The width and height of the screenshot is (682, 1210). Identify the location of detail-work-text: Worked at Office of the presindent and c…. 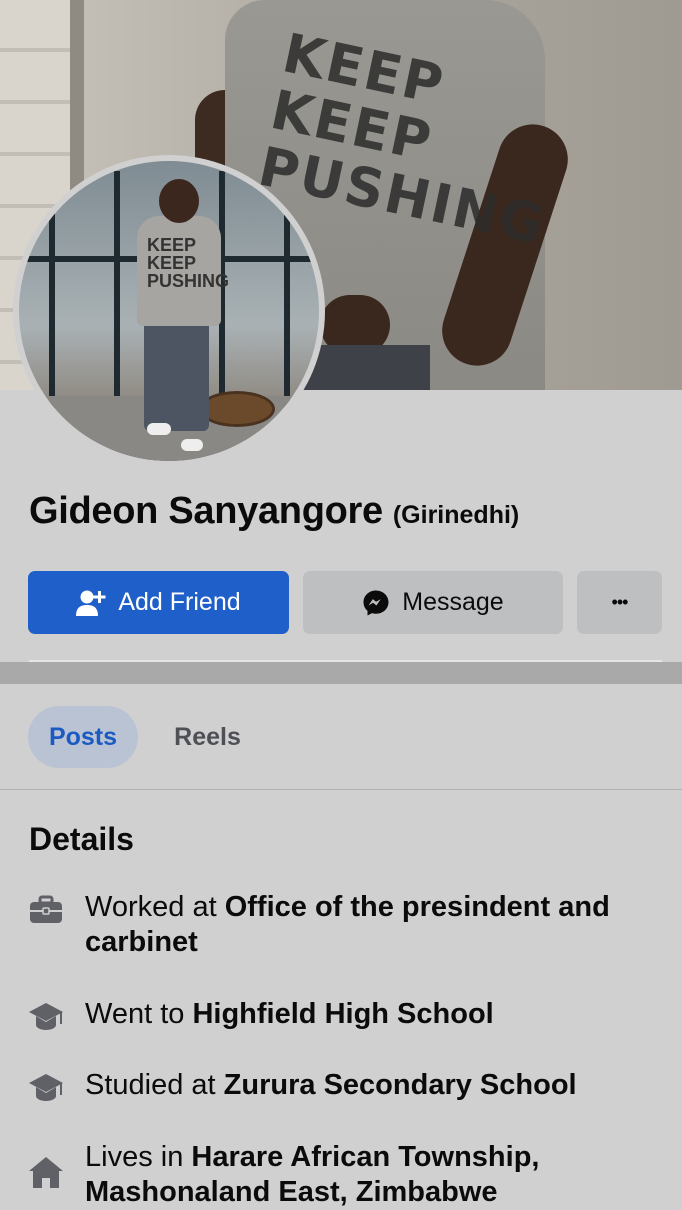
(366, 925).